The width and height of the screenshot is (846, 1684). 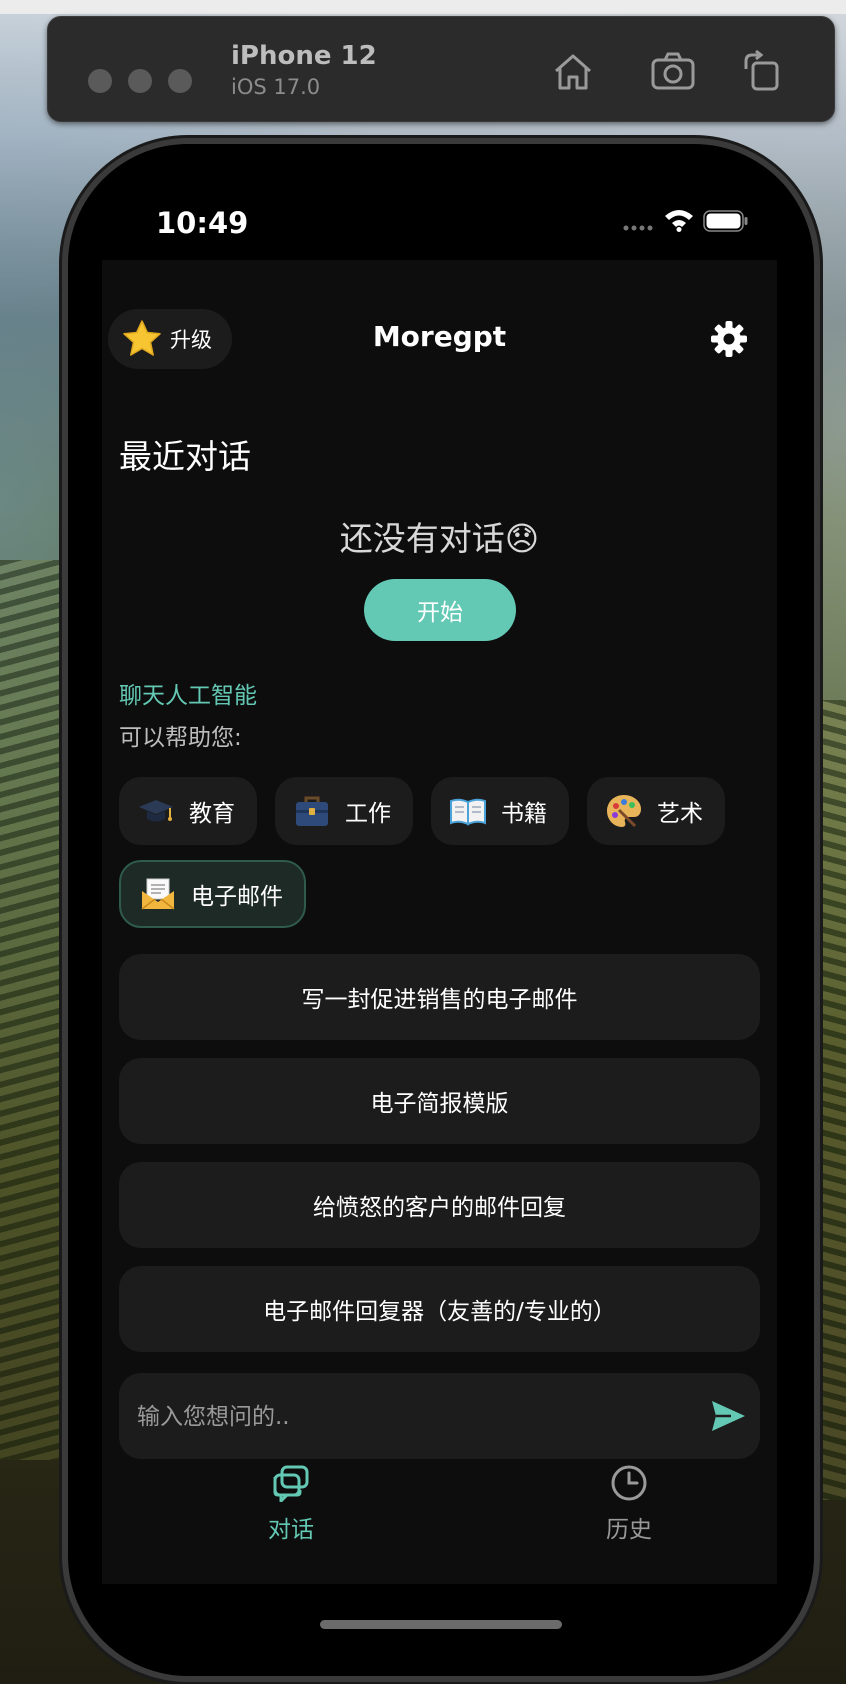 I want to click on category-label: 书籍, so click(x=524, y=814).